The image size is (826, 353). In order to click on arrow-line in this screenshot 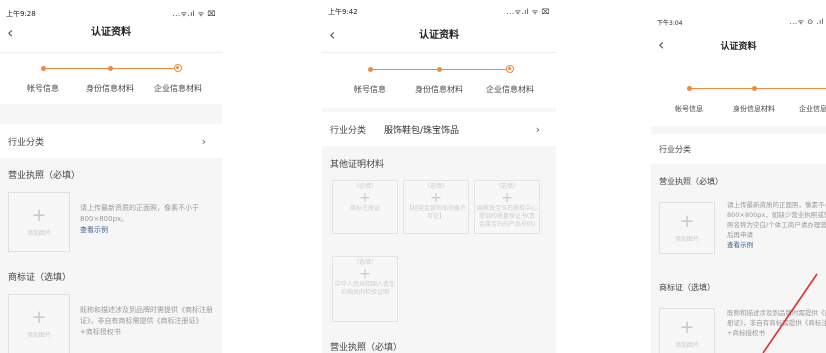, I will do `click(790, 313)`.